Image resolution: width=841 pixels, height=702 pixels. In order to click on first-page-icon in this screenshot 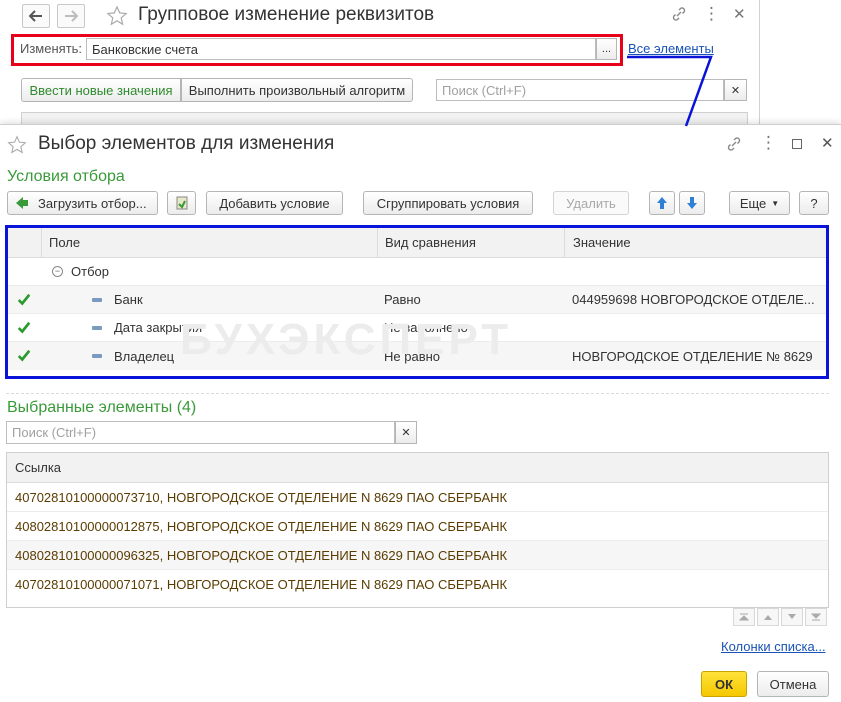, I will do `click(744, 617)`.